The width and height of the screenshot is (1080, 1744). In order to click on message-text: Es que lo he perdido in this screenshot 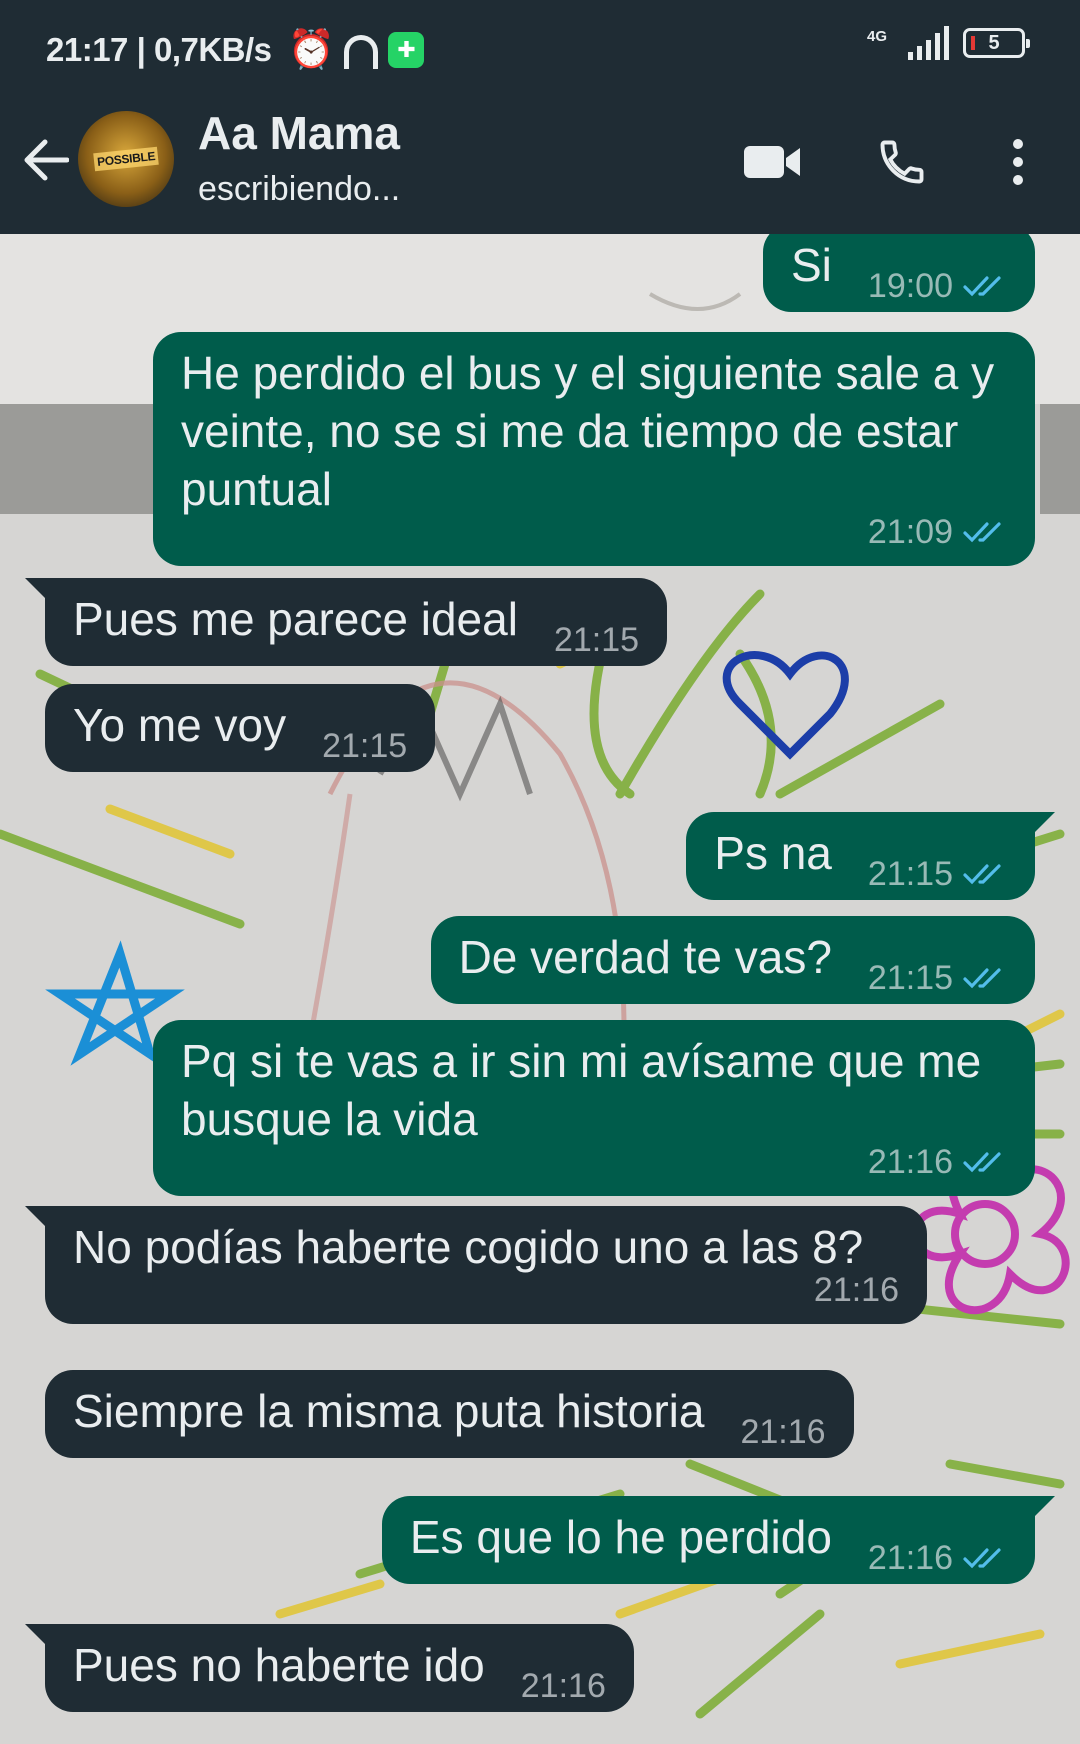, I will do `click(620, 1537)`.